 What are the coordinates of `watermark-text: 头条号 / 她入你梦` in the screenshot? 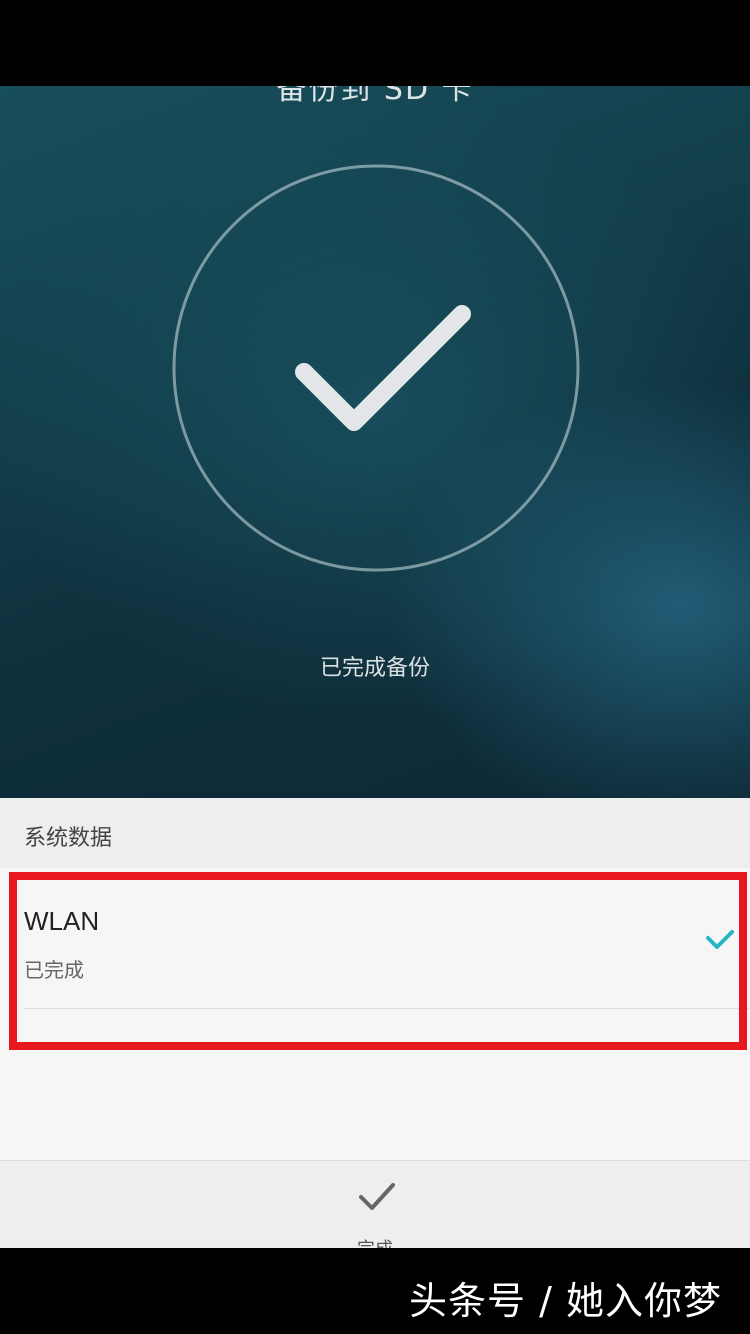 It's located at (565, 1301).